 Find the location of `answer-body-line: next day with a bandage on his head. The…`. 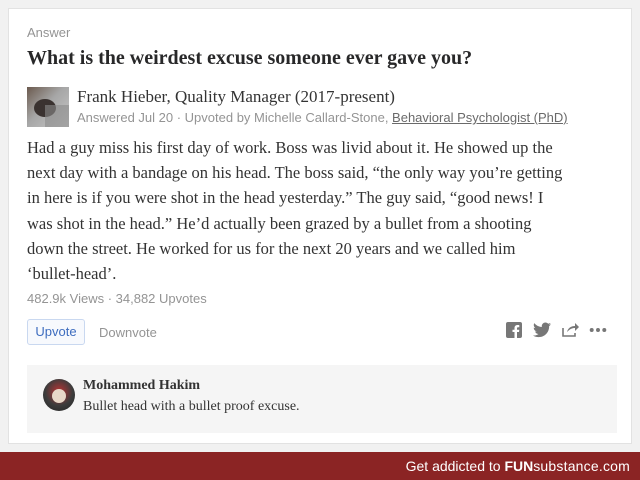

answer-body-line: next day with a bandage on his head. The… is located at coordinates (295, 173).